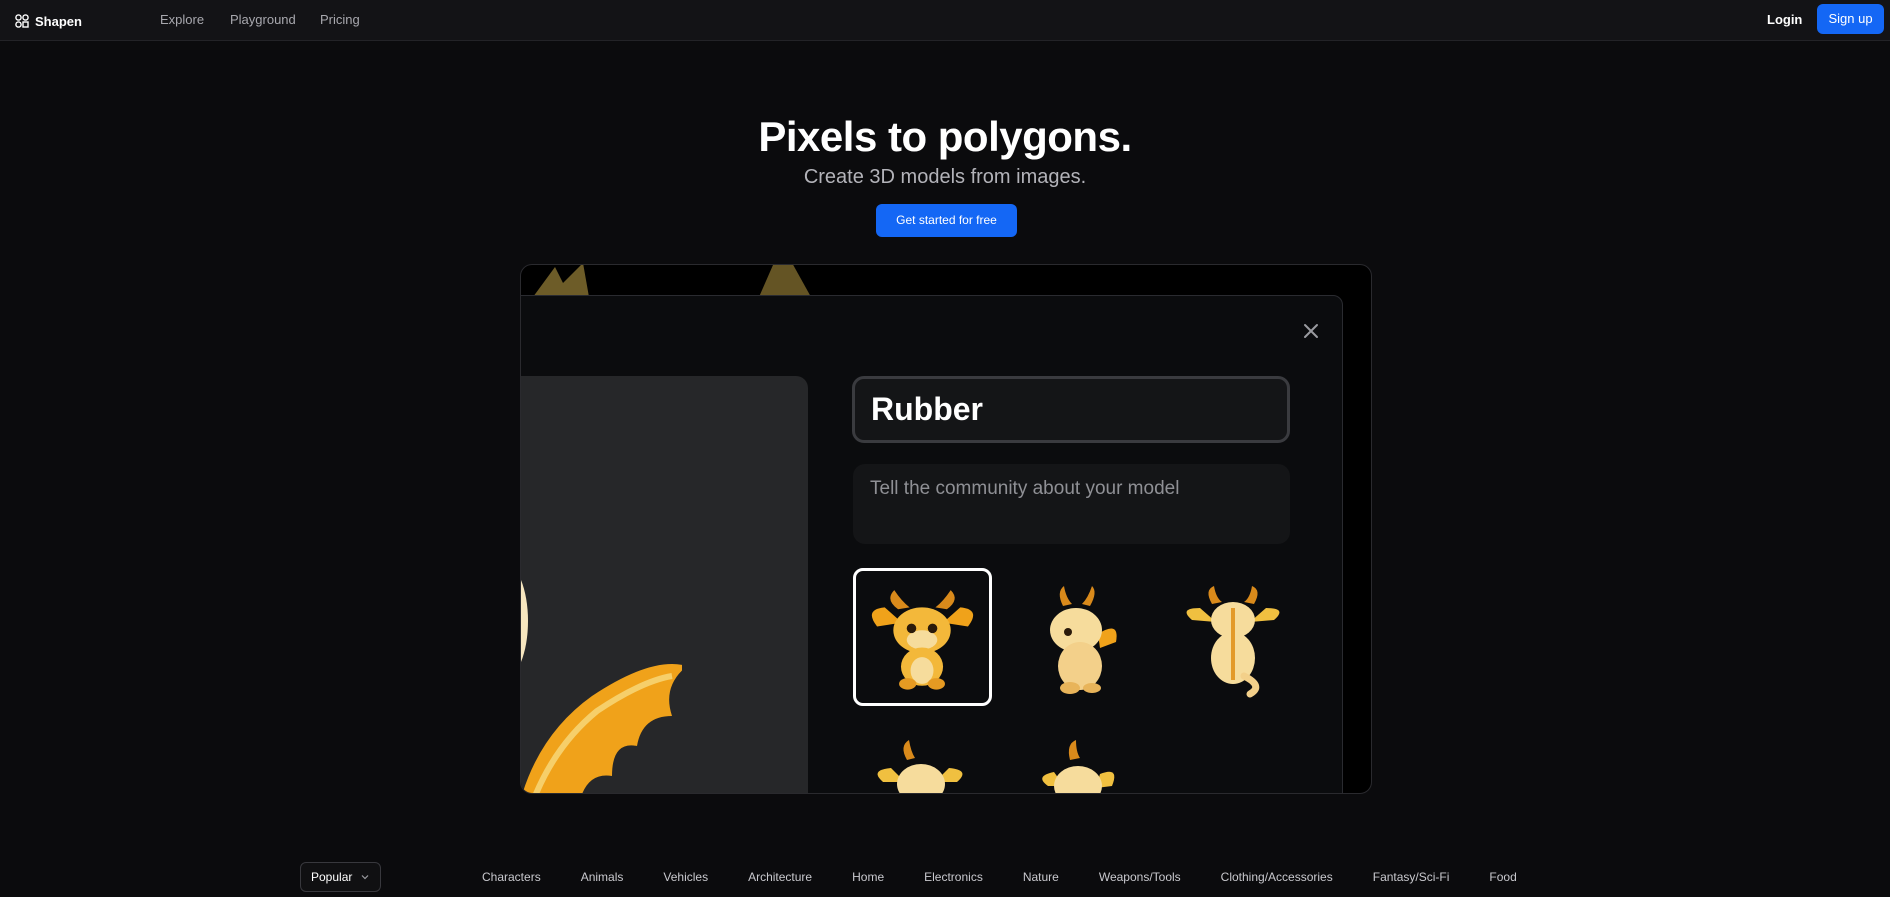  Describe the element at coordinates (601, 686) in the screenshot. I see `dragon-wing-preview` at that location.